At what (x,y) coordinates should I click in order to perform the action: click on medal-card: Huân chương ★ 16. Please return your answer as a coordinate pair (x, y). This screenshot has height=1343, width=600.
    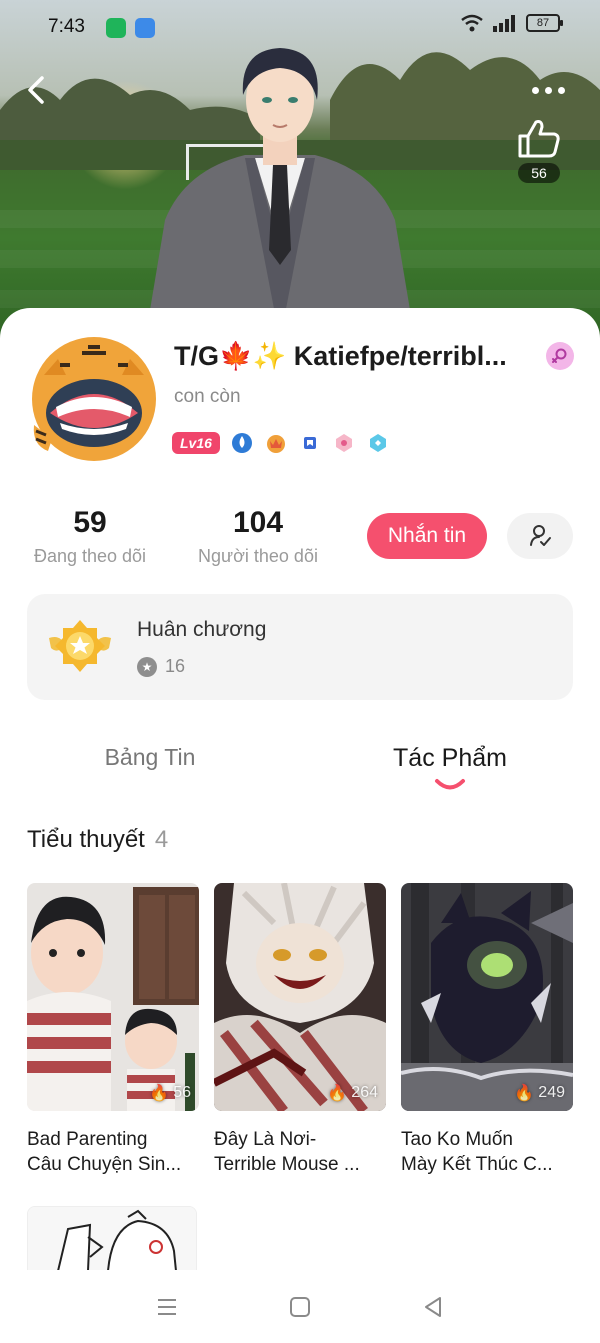
    Looking at the image, I should click on (300, 647).